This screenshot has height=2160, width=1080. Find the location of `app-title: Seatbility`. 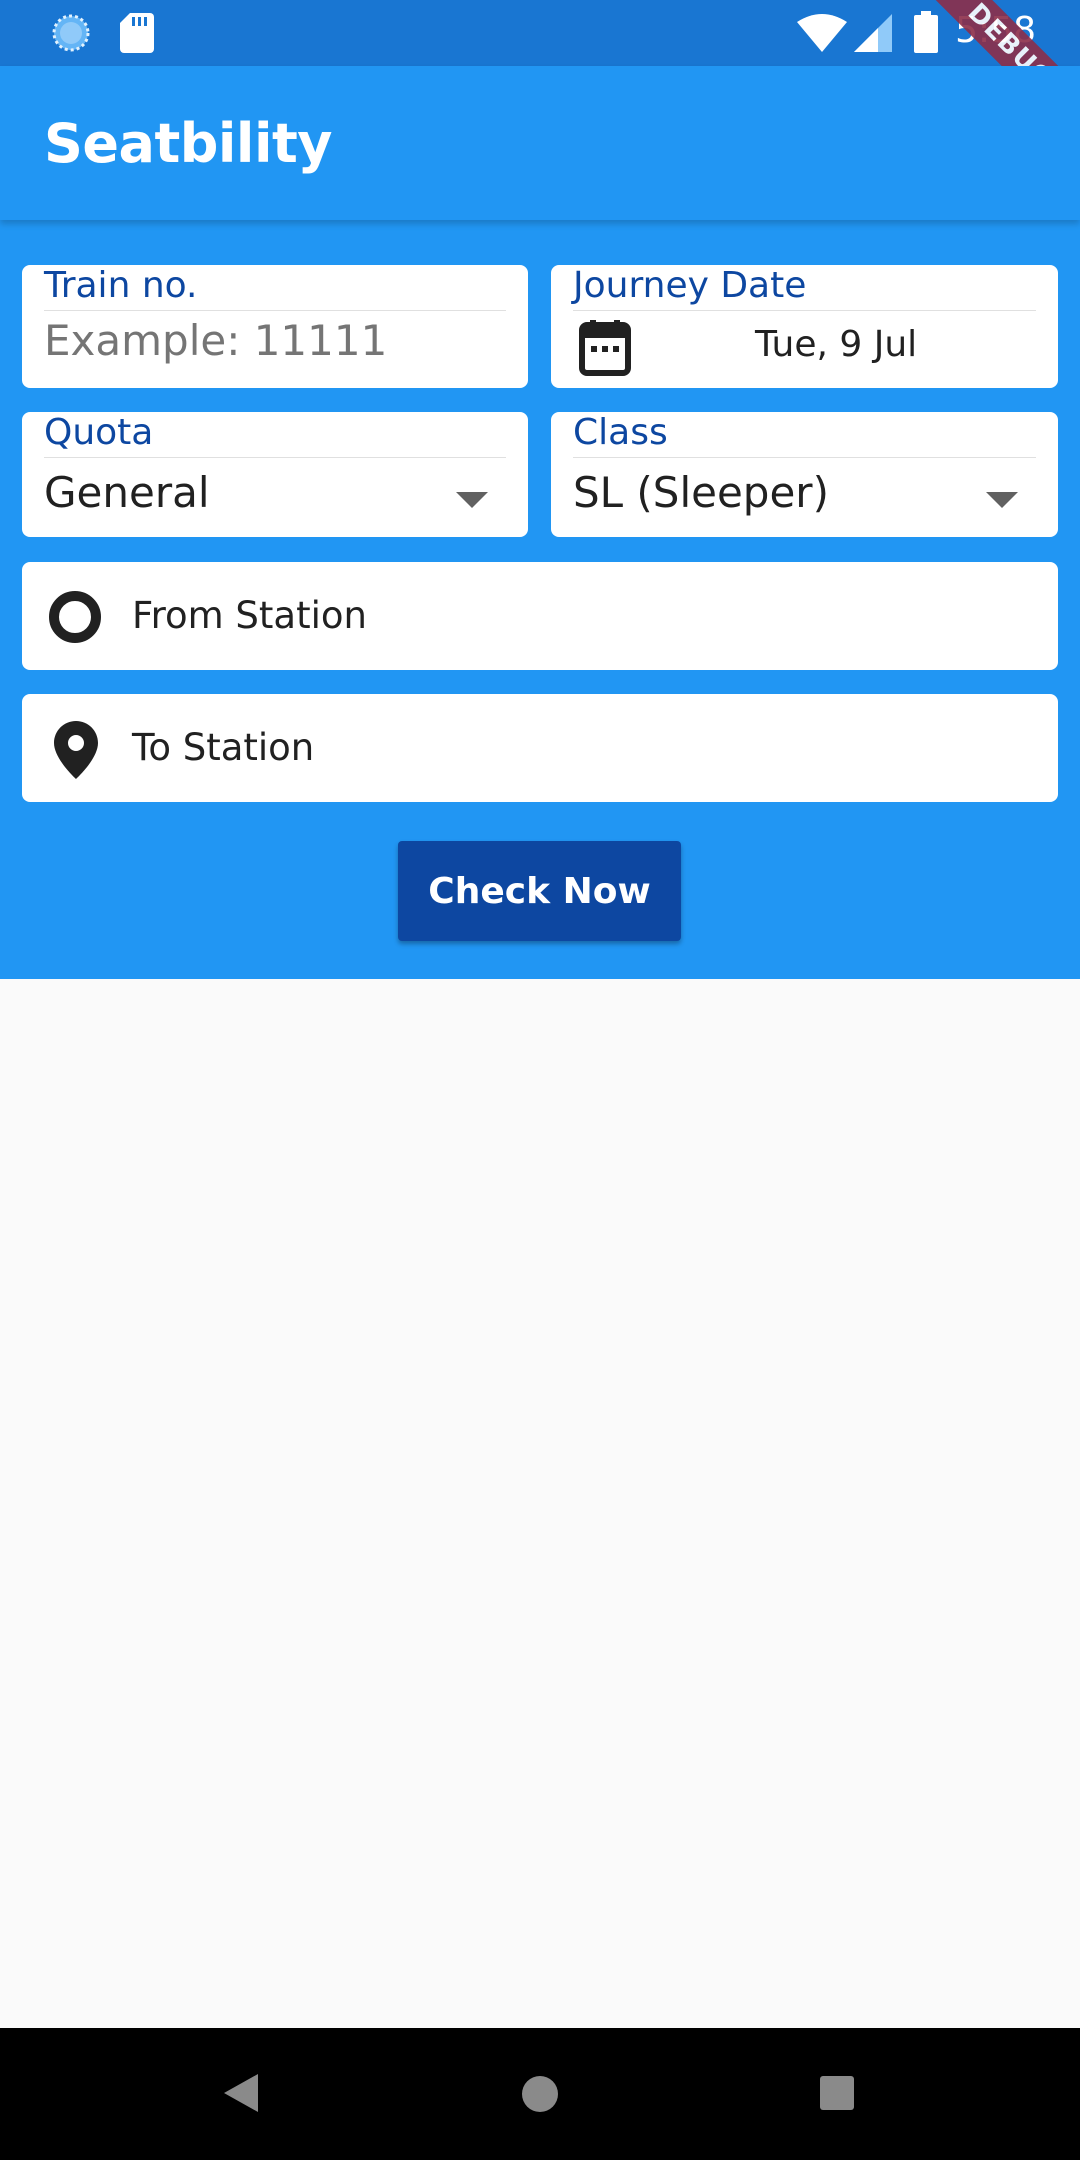

app-title: Seatbility is located at coordinates (188, 143).